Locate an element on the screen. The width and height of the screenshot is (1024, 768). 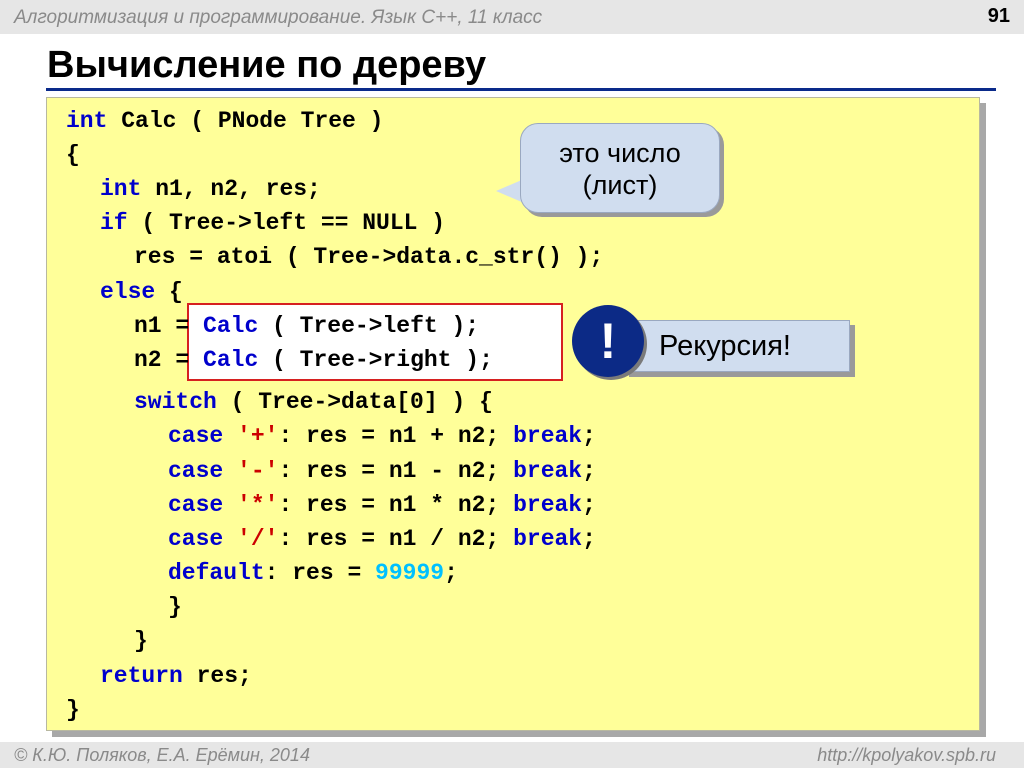
exclamation-icon: ! is located at coordinates (608, 341).